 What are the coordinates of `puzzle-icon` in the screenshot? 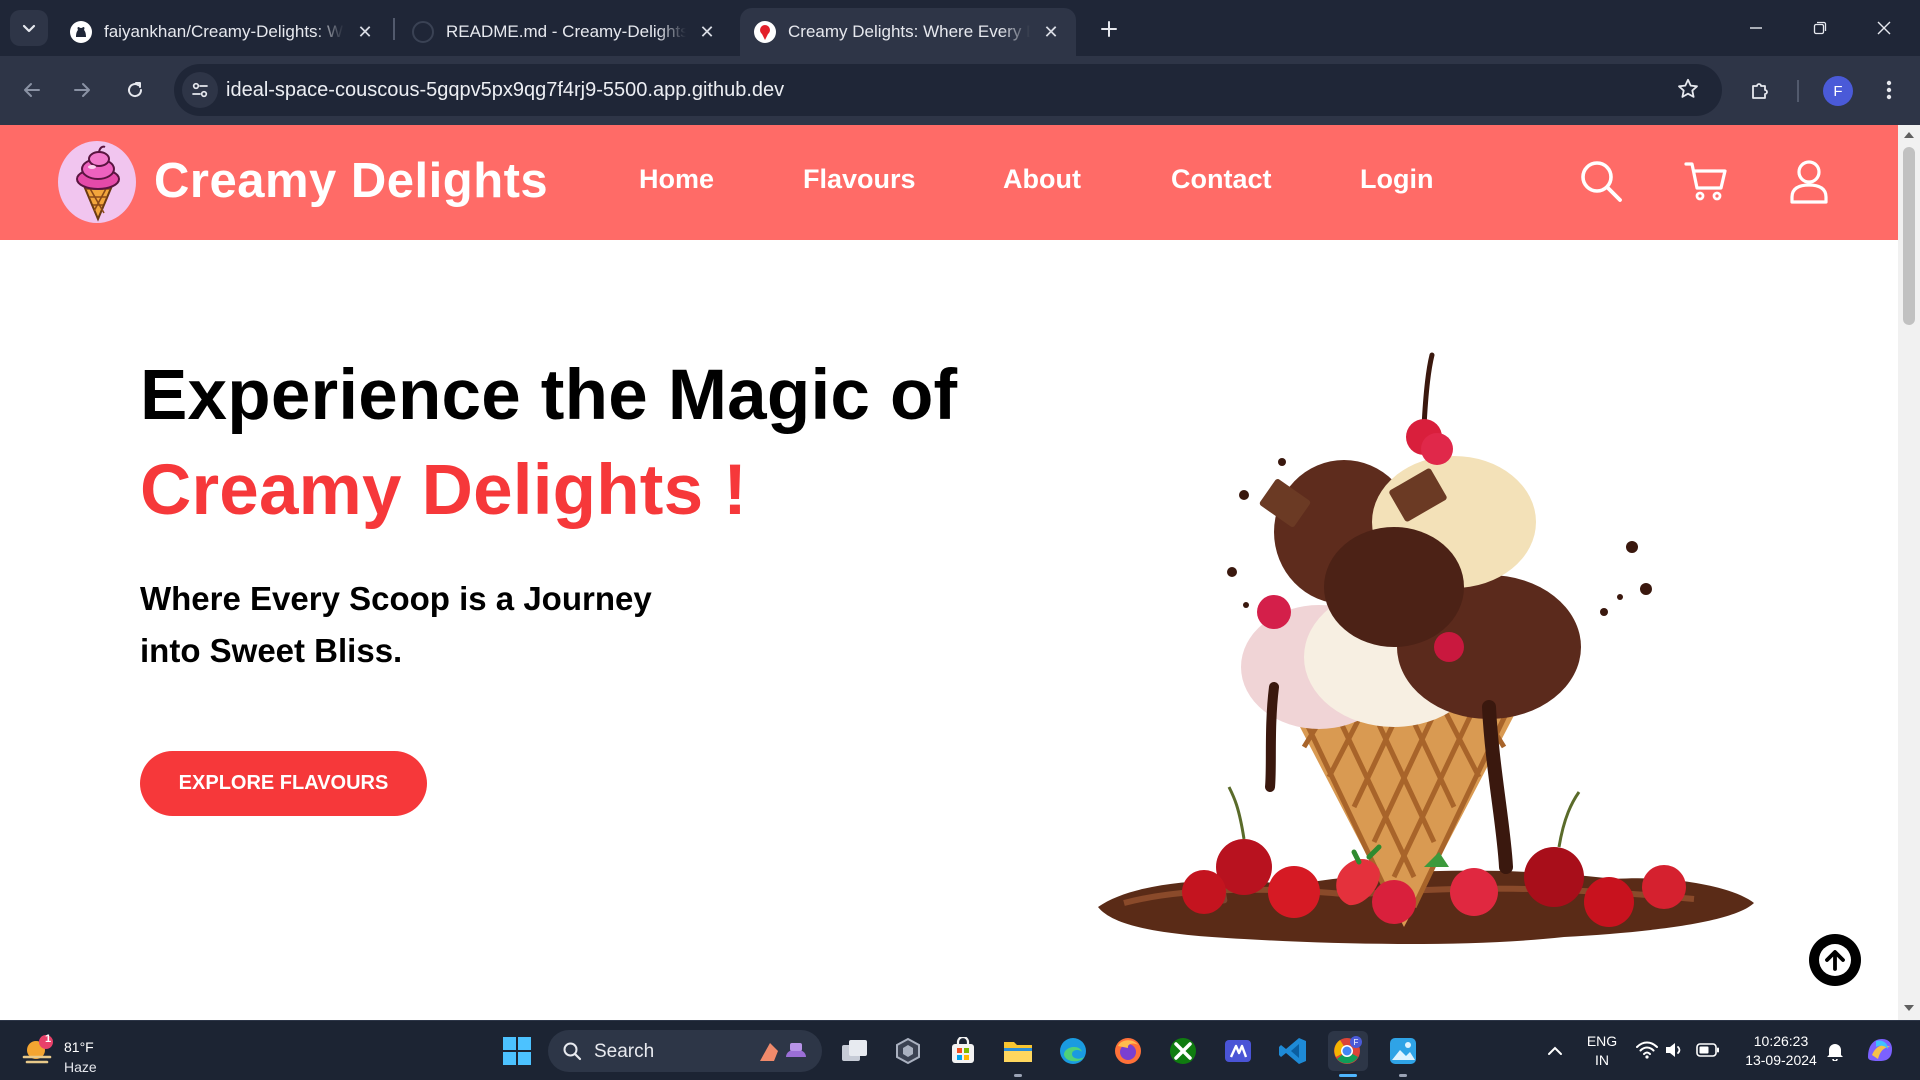 It's located at (1760, 91).